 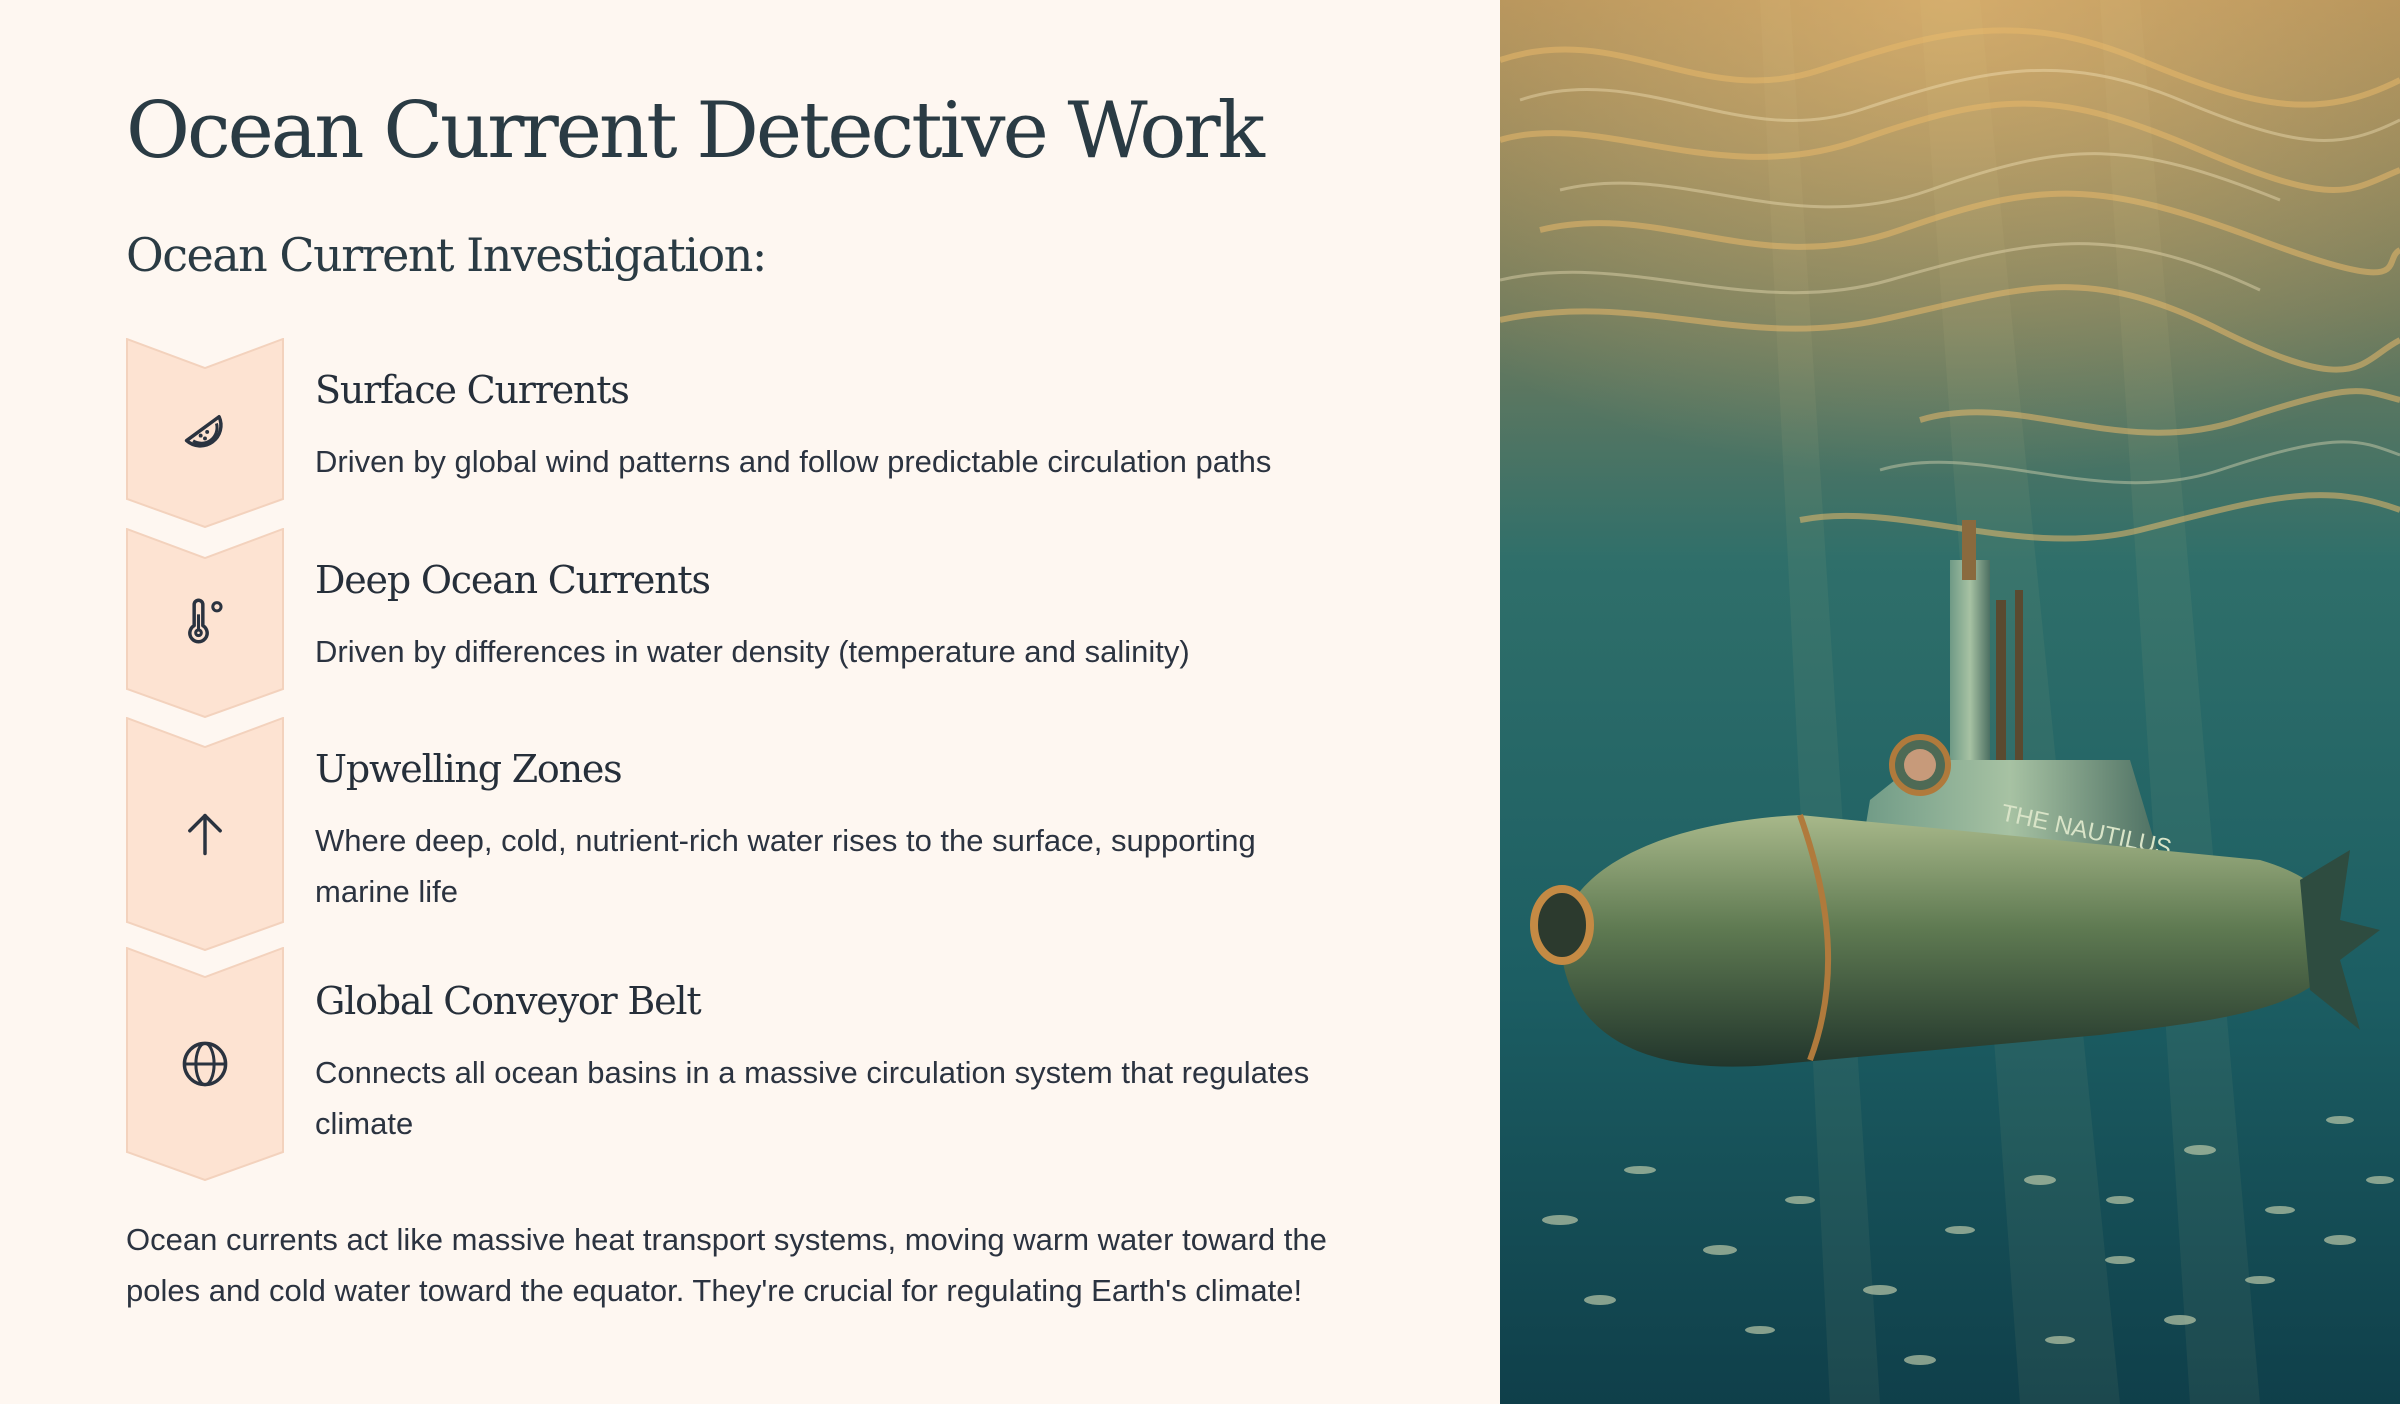 I want to click on globe-icon, so click(x=205, y=1064).